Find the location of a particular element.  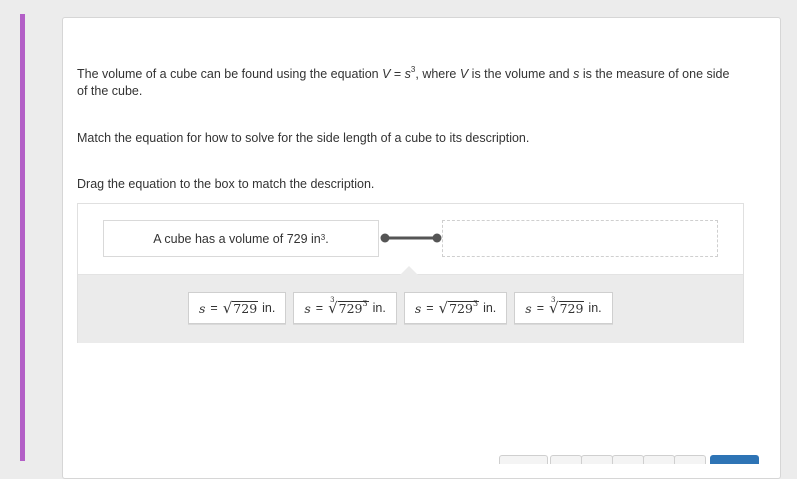

next-button is located at coordinates (734, 459).